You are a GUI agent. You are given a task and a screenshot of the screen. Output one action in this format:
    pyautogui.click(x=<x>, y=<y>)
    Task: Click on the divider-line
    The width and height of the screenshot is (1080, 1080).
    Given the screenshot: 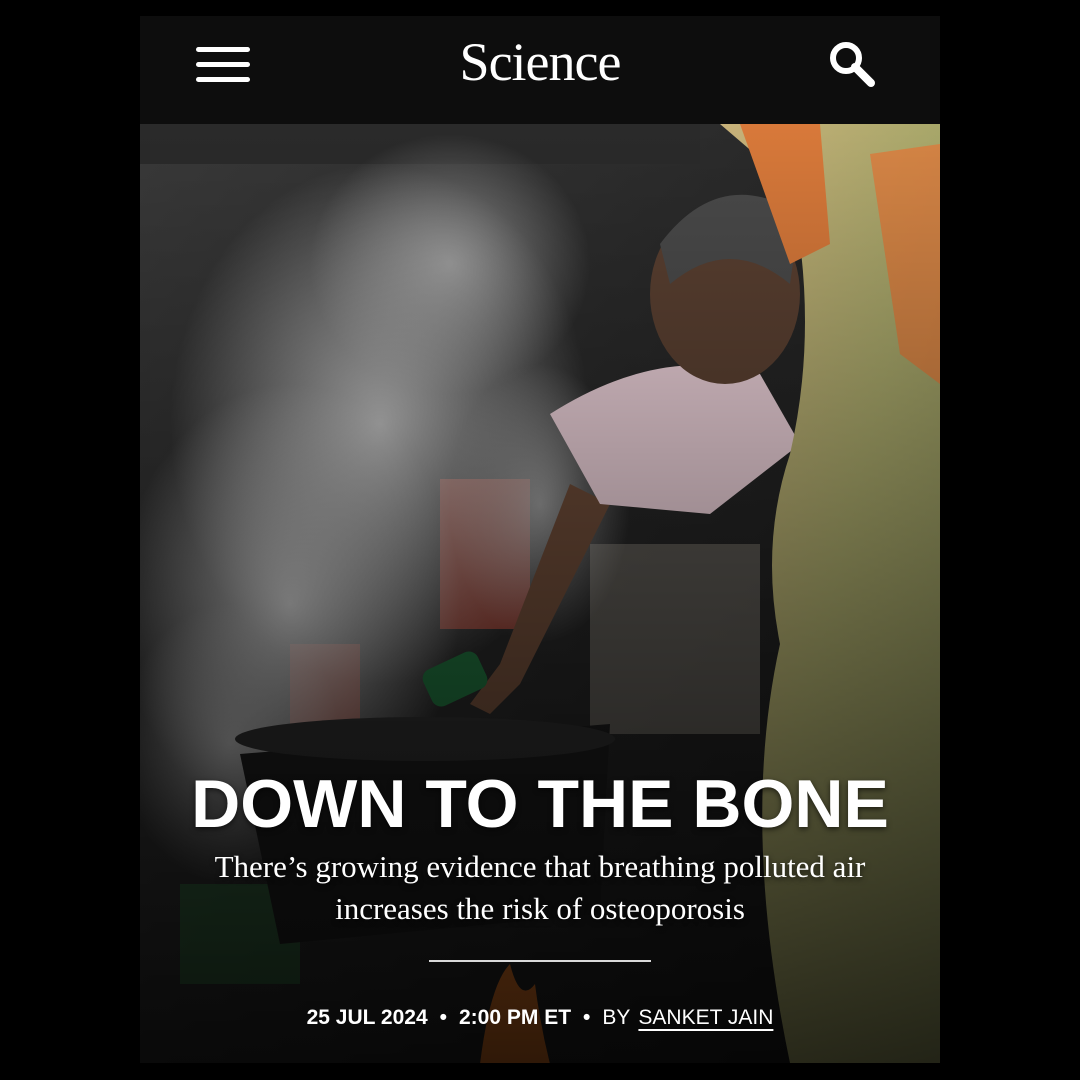 What is the action you would take?
    pyautogui.click(x=540, y=961)
    